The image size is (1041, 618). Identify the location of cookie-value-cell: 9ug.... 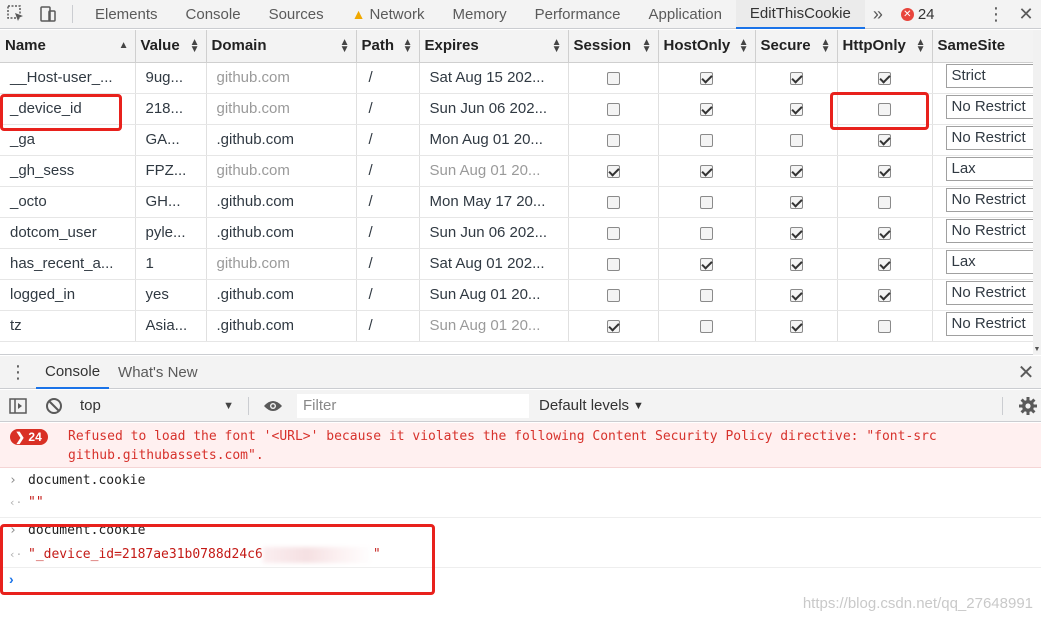
(171, 78).